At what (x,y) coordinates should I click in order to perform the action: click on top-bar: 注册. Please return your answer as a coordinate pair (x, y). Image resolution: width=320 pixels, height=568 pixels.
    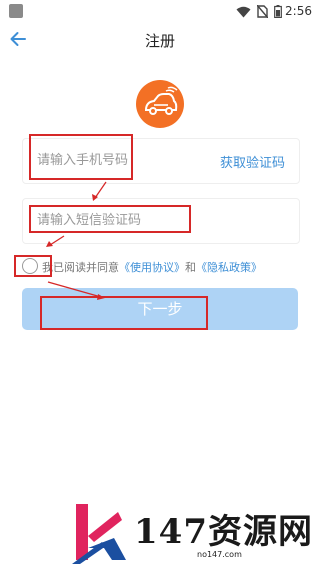
    Looking at the image, I should click on (160, 40).